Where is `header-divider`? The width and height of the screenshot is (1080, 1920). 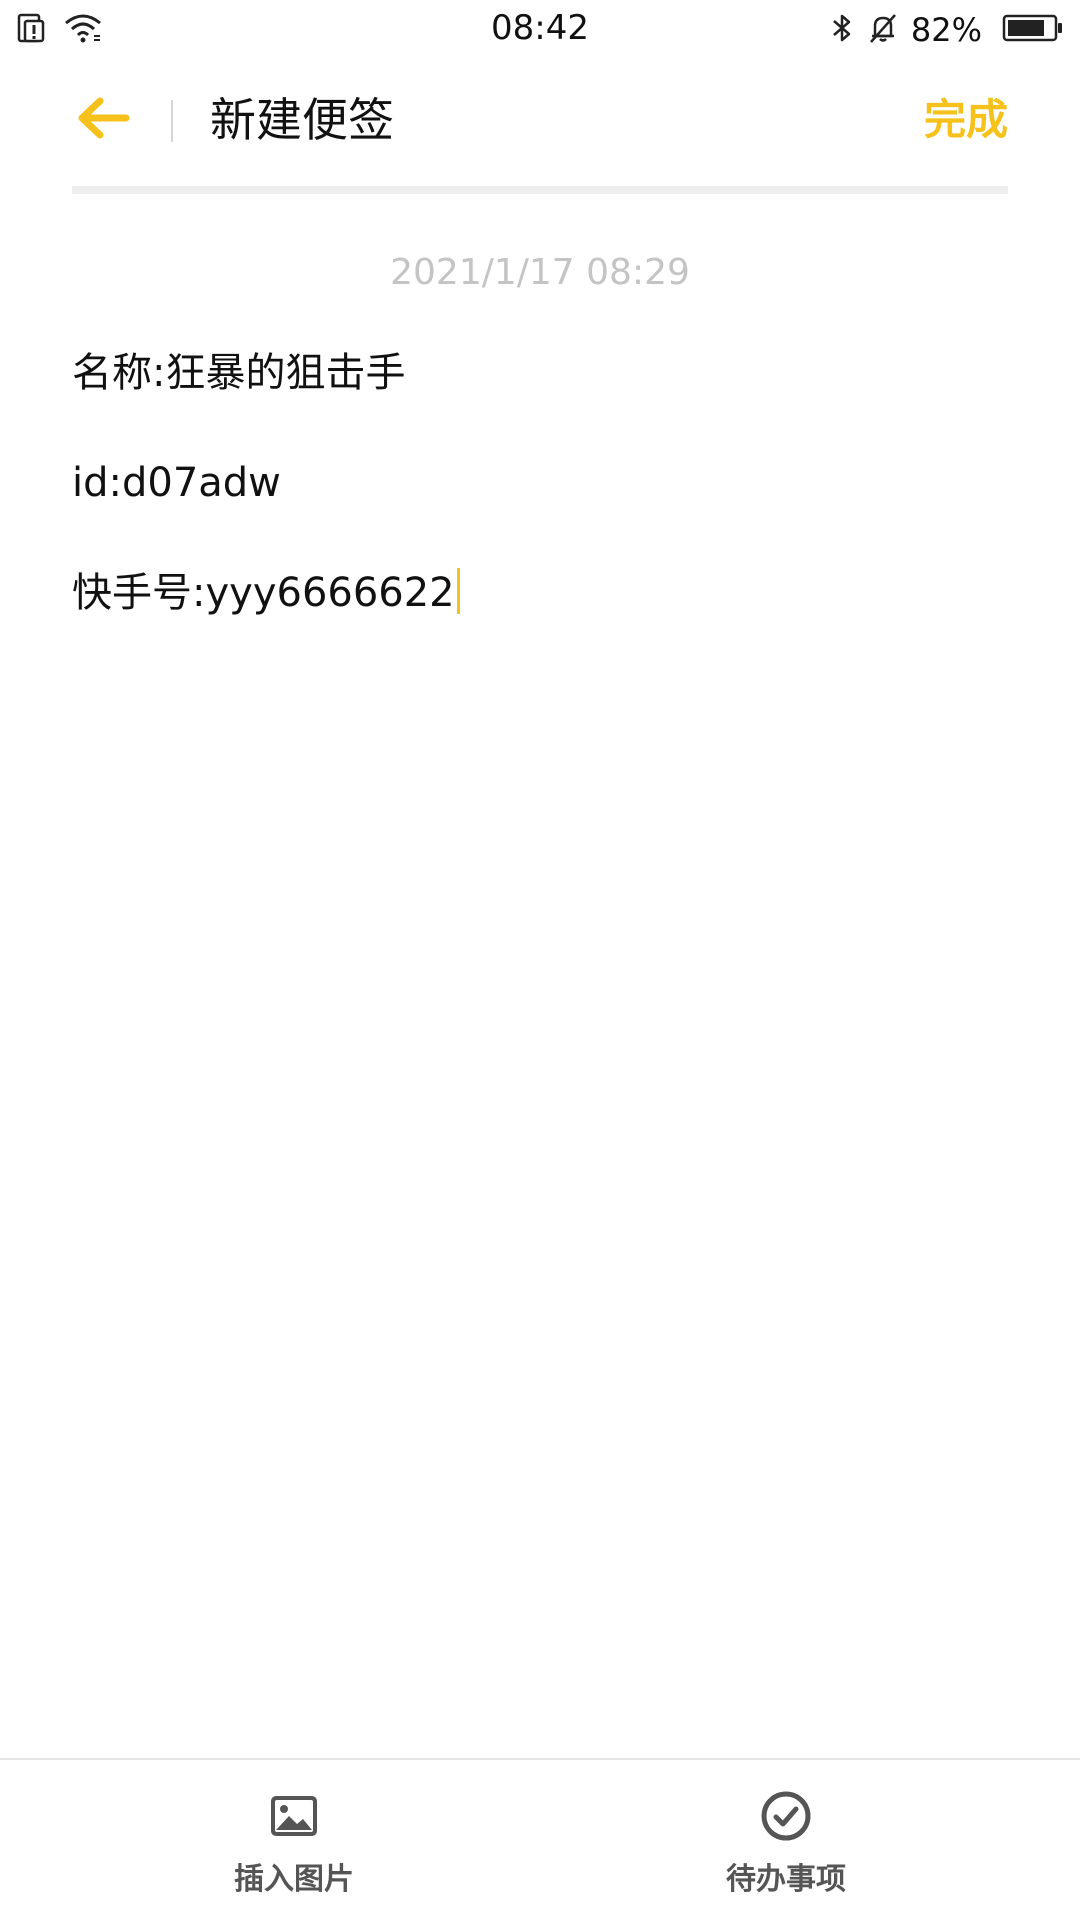
header-divider is located at coordinates (540, 190).